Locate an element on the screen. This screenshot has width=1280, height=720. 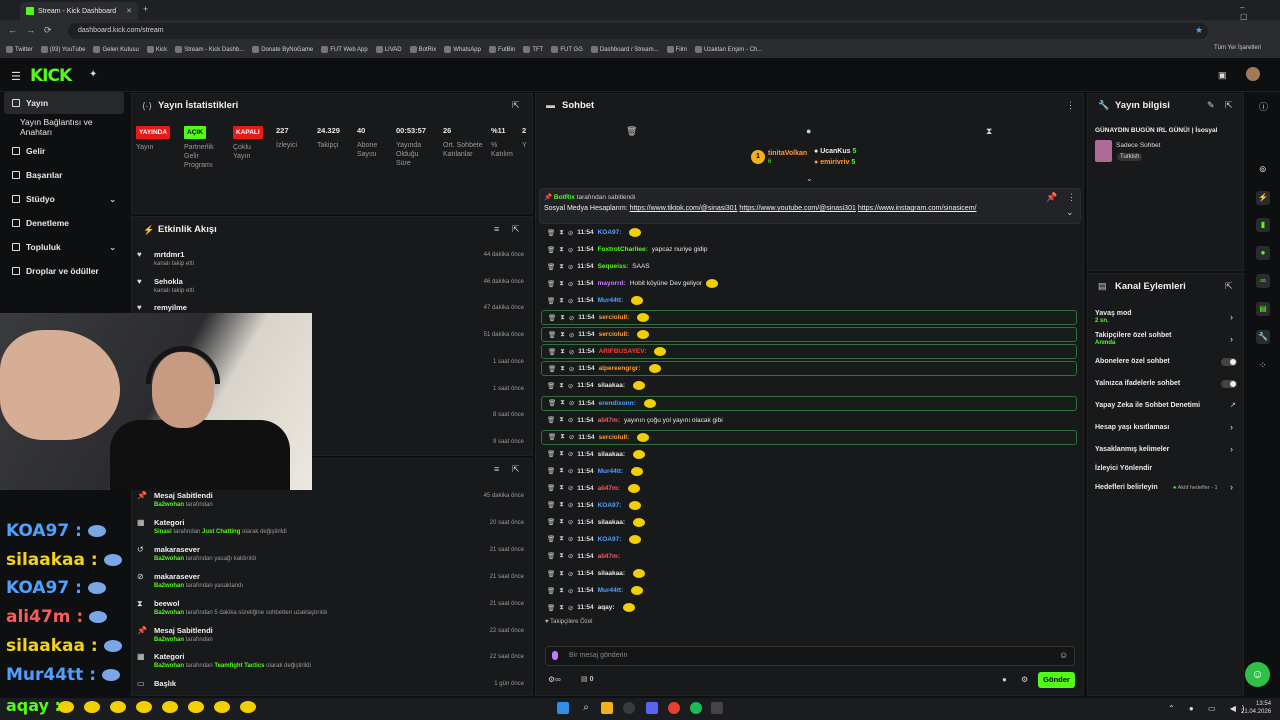
chat-settings-icon: ⚙∞ is located at coordinates (554, 679).